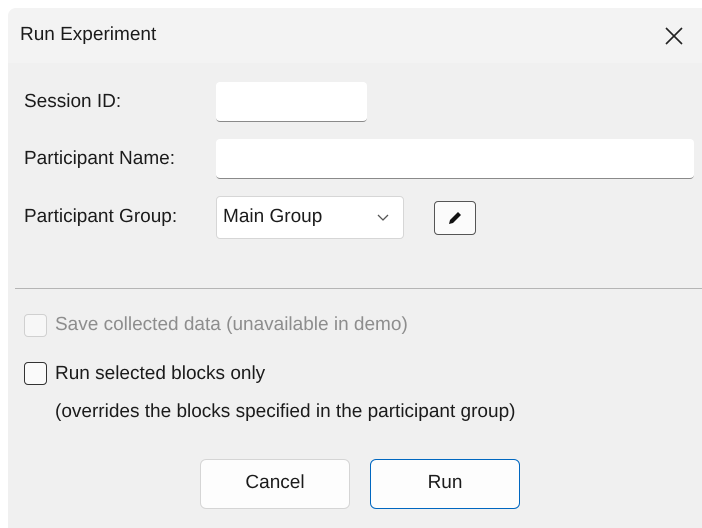  I want to click on field-label: Participant Group:, so click(101, 217).